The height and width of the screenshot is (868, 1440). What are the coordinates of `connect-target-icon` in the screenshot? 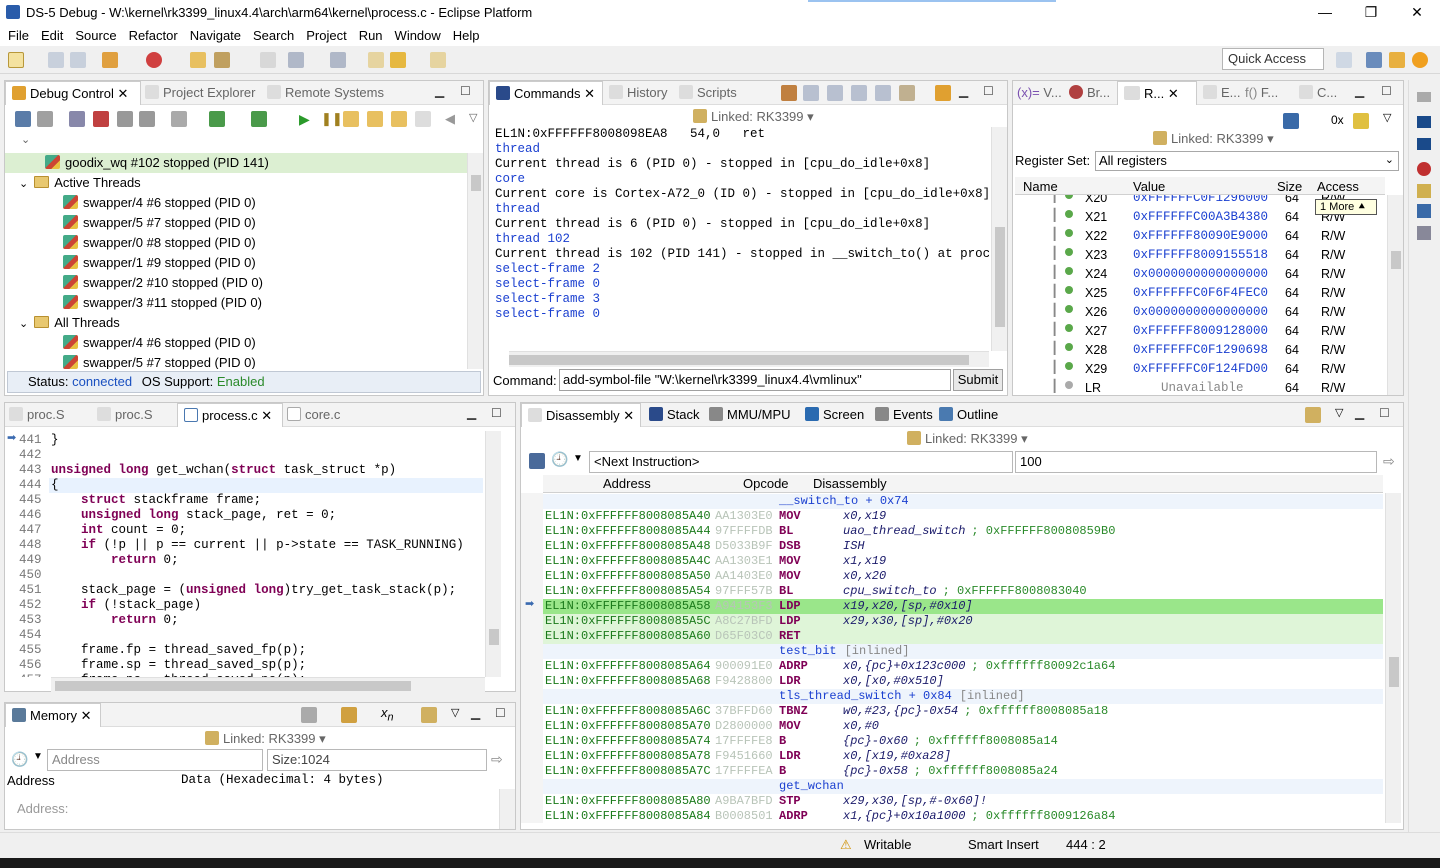 It's located at (77, 119).